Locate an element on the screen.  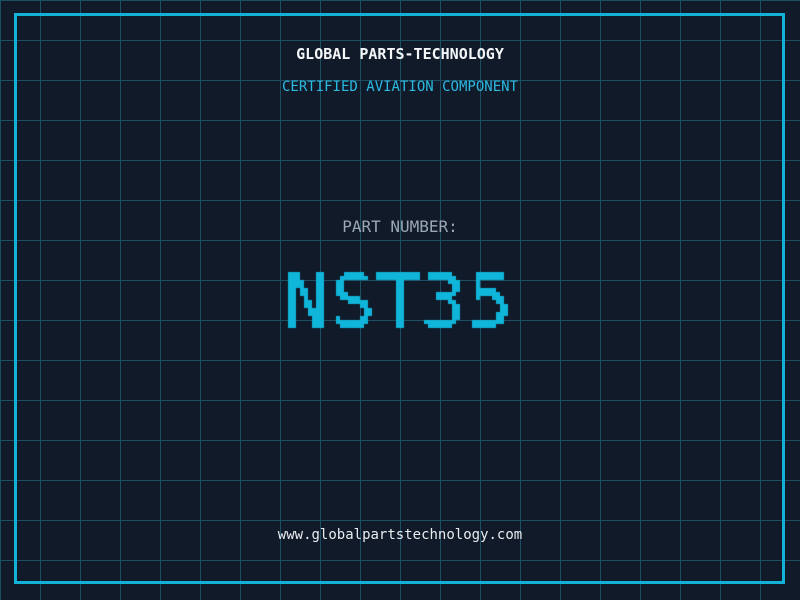
certification-subtitle: CERTIFIED AVIATION COMPONENT is located at coordinates (399, 87).